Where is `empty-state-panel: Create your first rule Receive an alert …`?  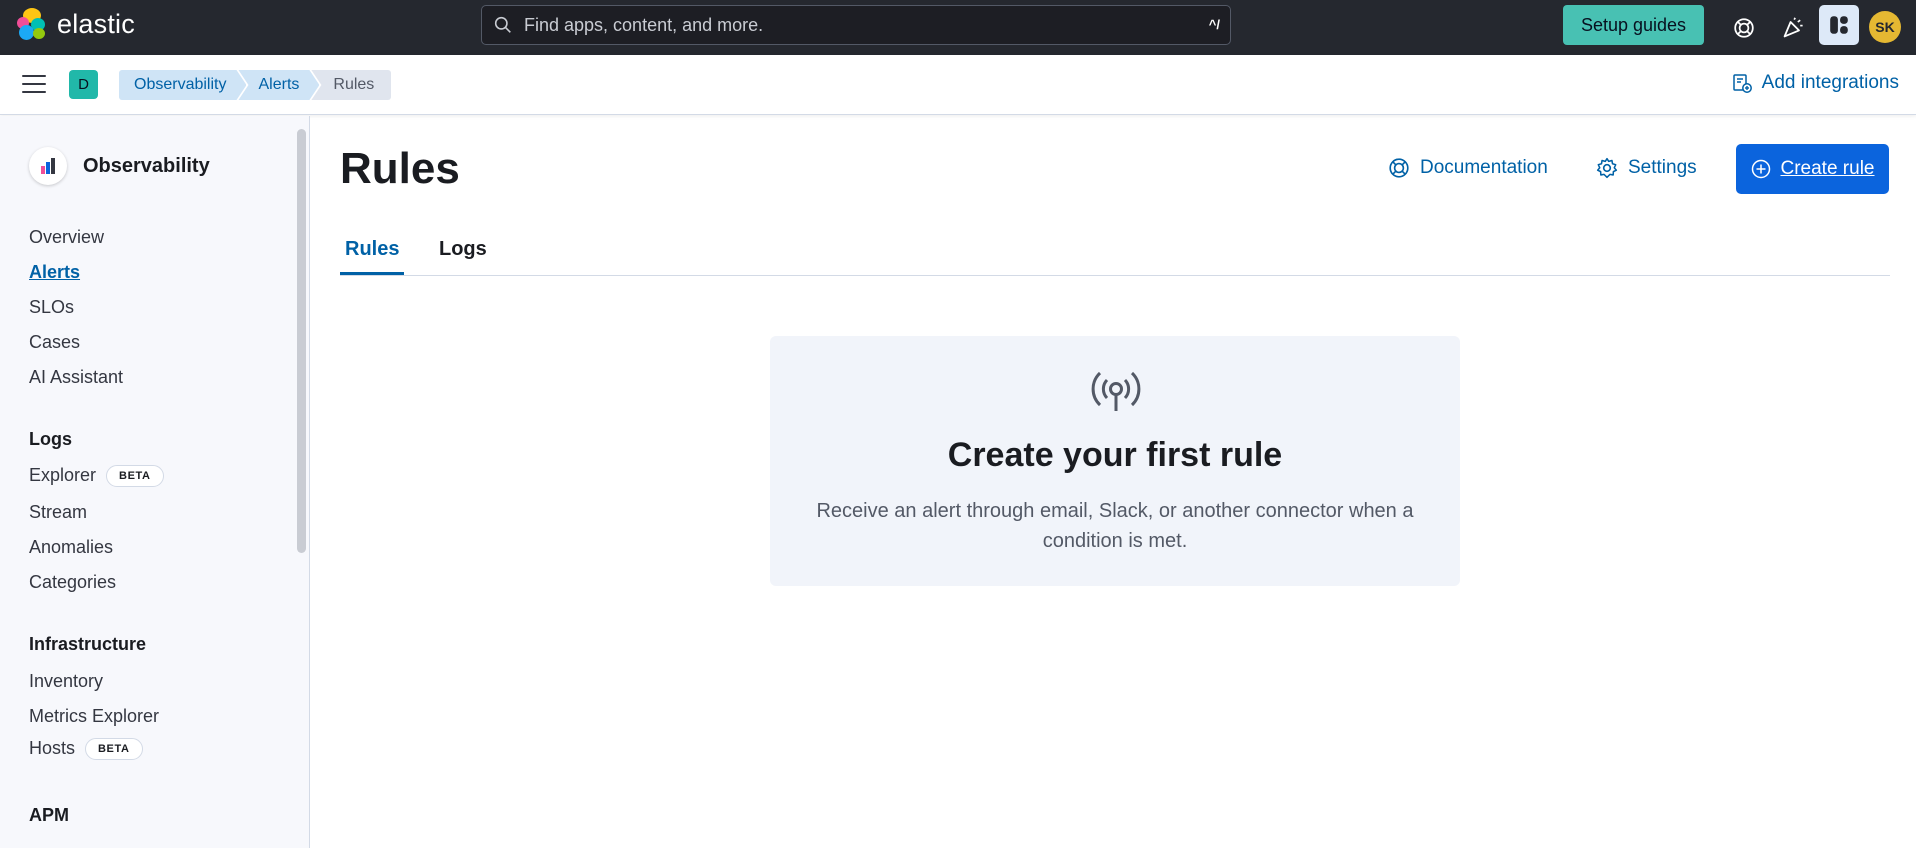 empty-state-panel: Create your first rule Receive an alert … is located at coordinates (1115, 461).